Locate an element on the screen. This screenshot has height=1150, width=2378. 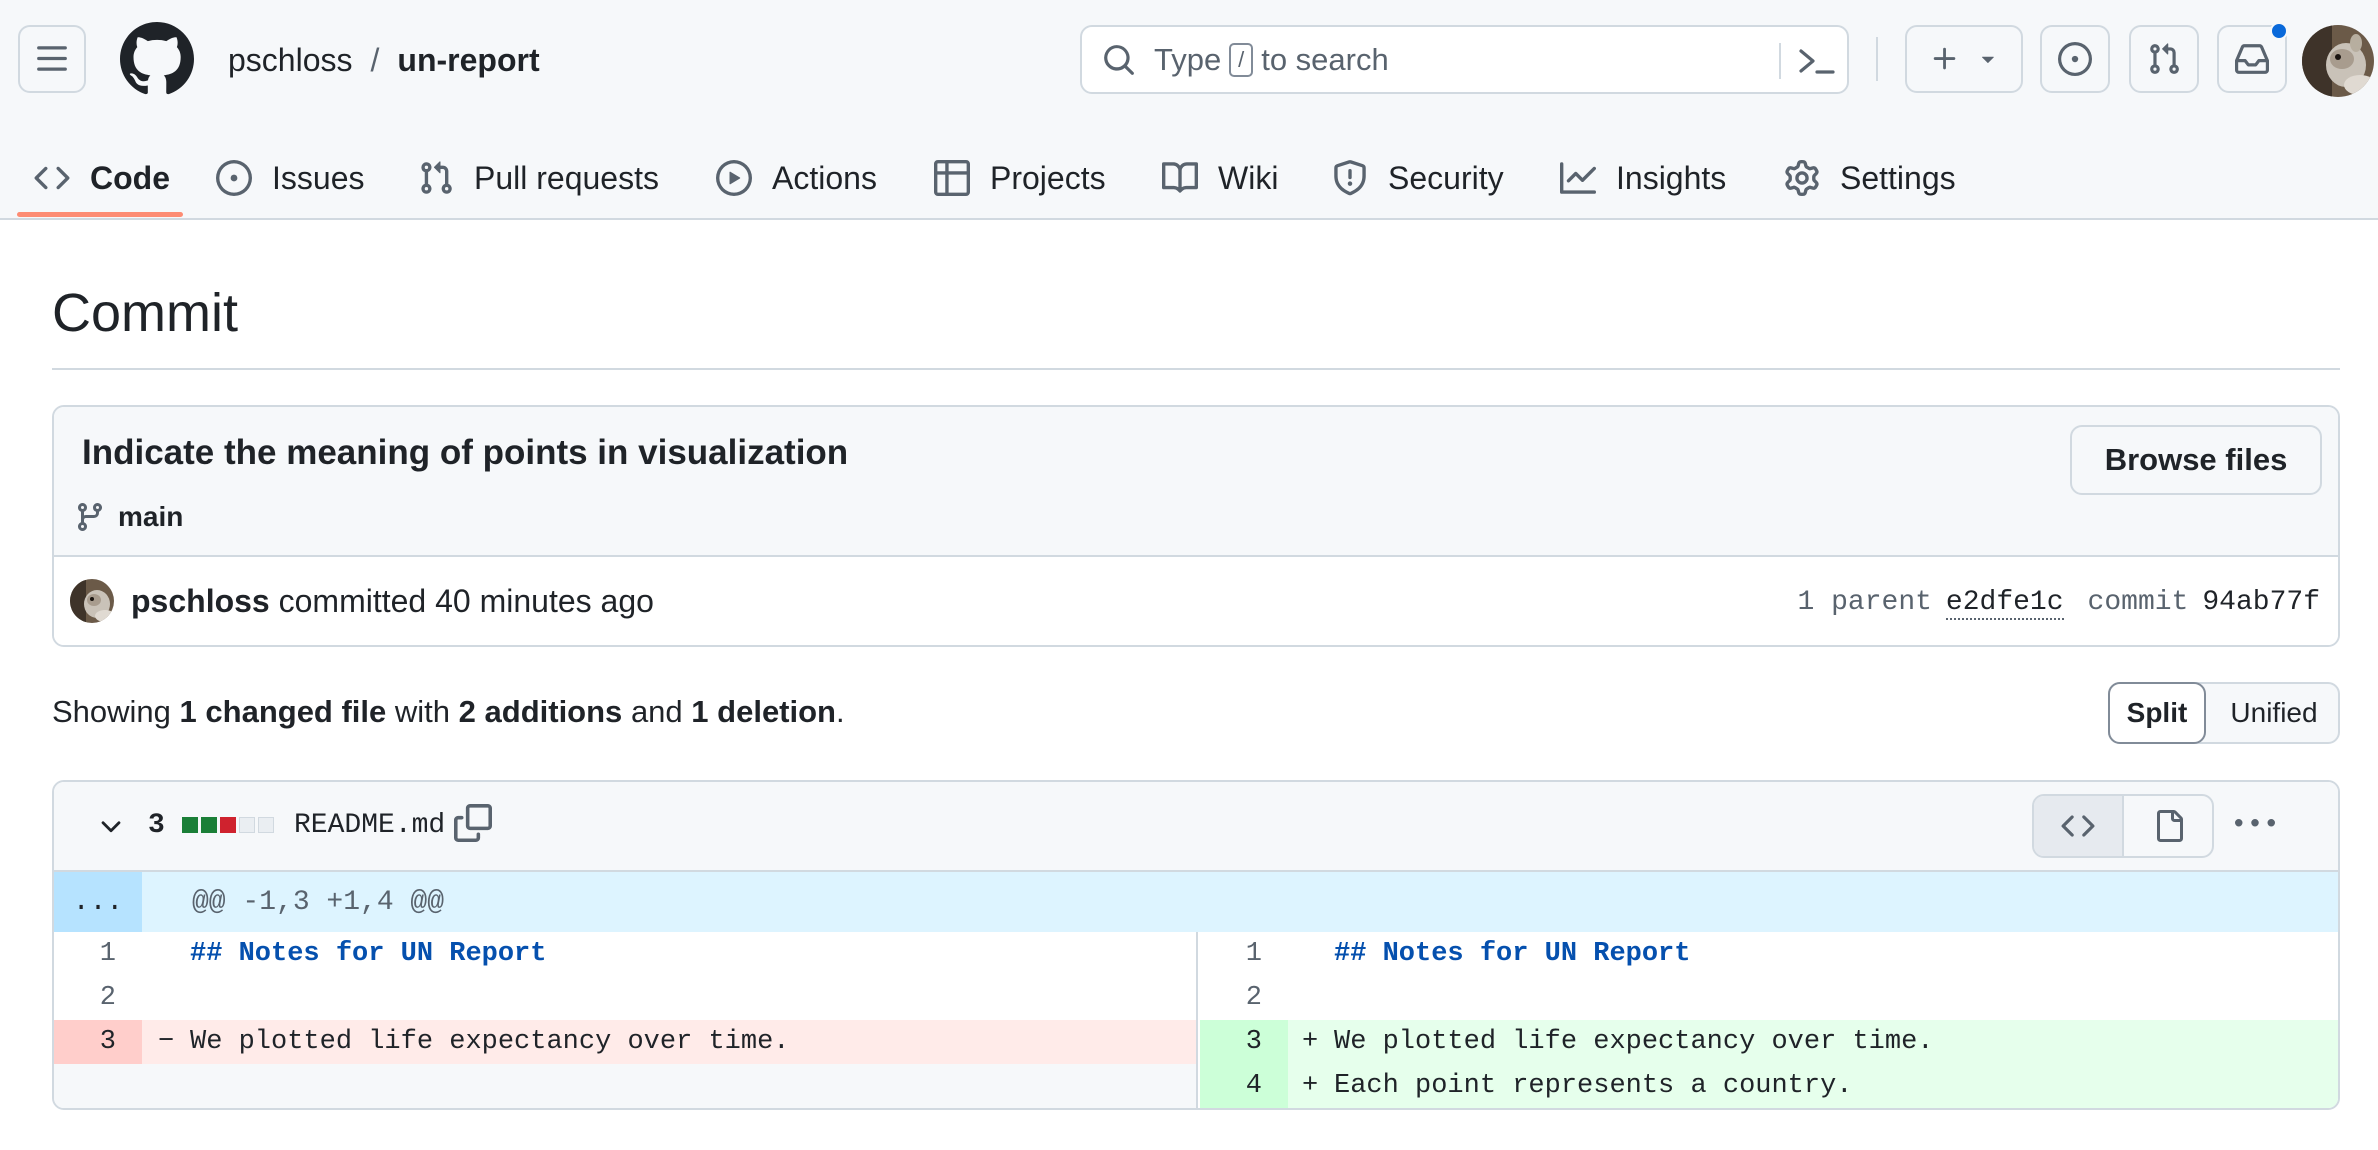
active-tab-indicator is located at coordinates (100, 214).